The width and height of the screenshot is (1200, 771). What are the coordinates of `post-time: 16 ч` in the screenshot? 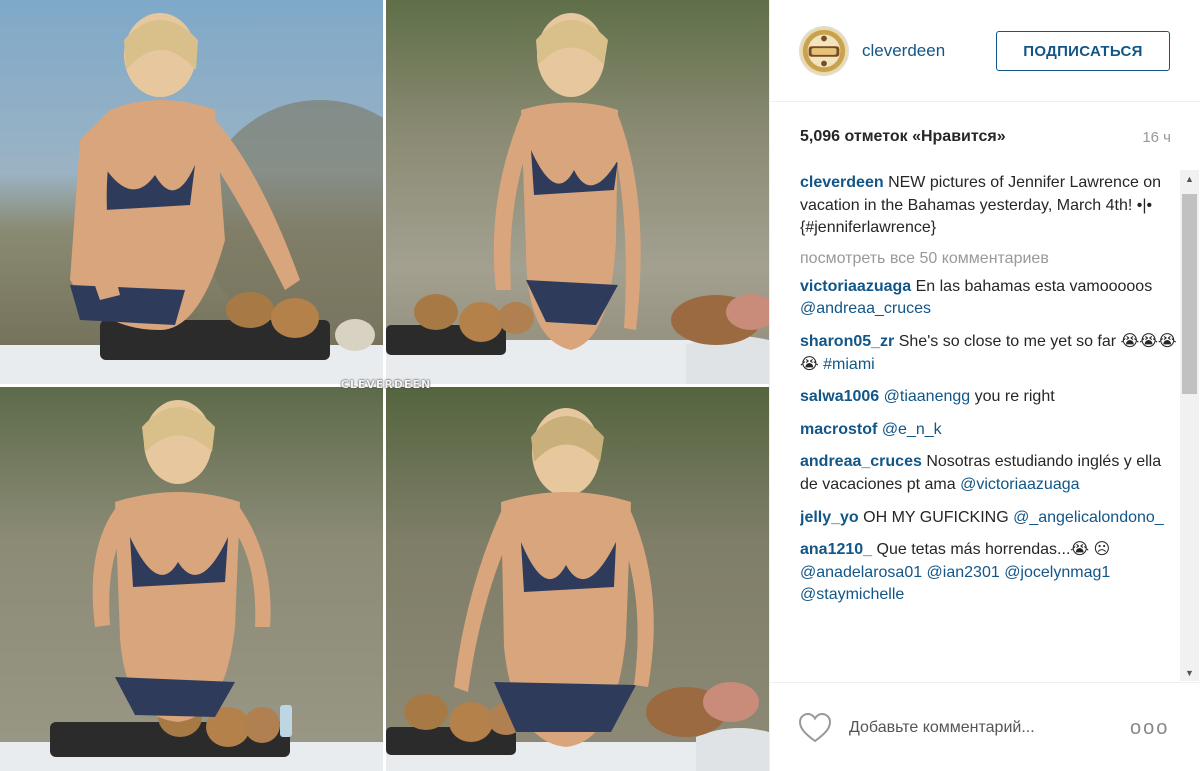 It's located at (1156, 137).